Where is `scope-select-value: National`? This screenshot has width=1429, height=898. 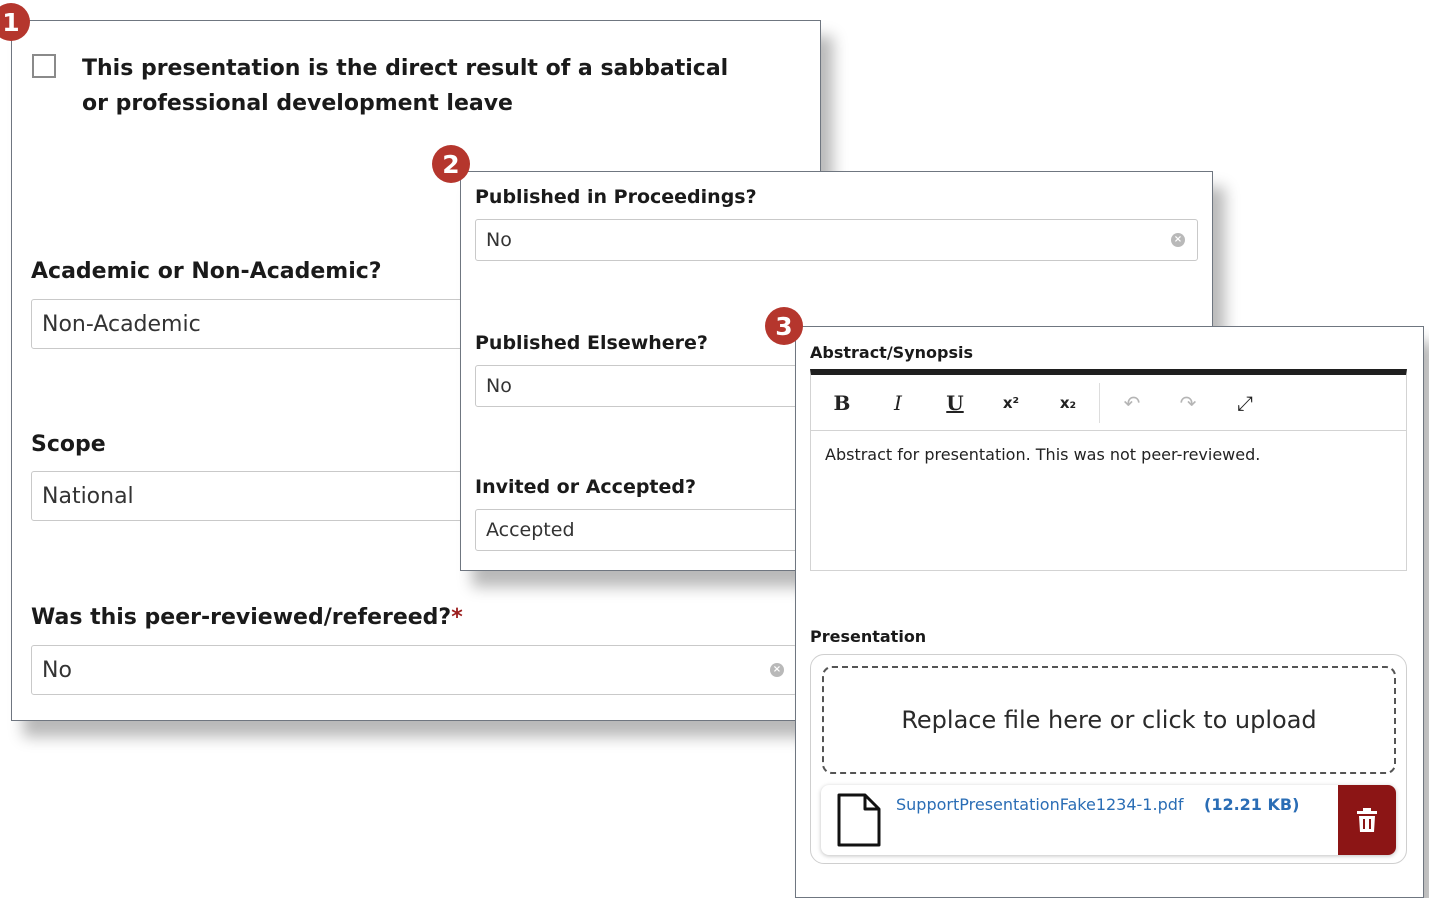
scope-select-value: National is located at coordinates (88, 496).